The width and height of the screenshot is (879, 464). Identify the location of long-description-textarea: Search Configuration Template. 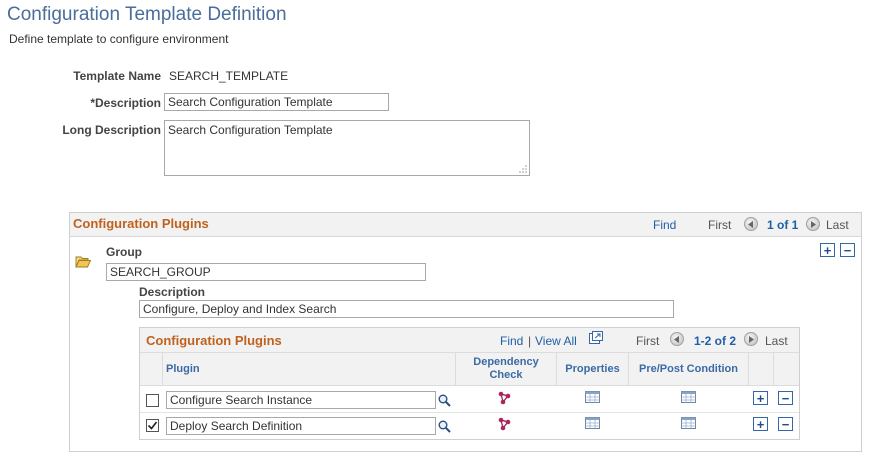
(347, 148).